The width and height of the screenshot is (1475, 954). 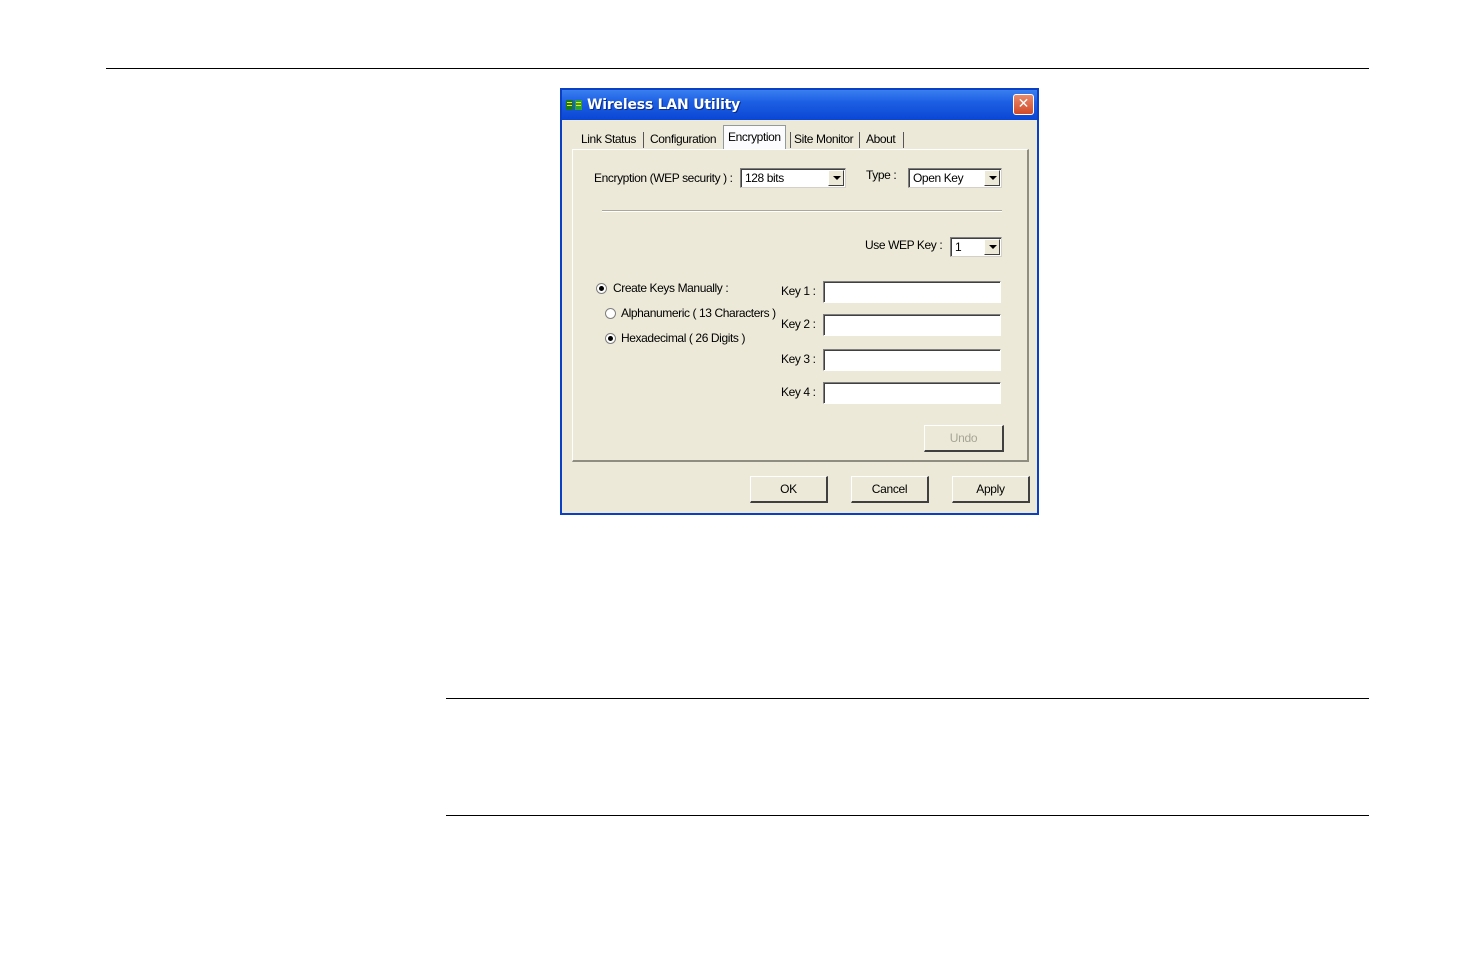 I want to click on key-4-label: Key 4 :, so click(x=798, y=392).